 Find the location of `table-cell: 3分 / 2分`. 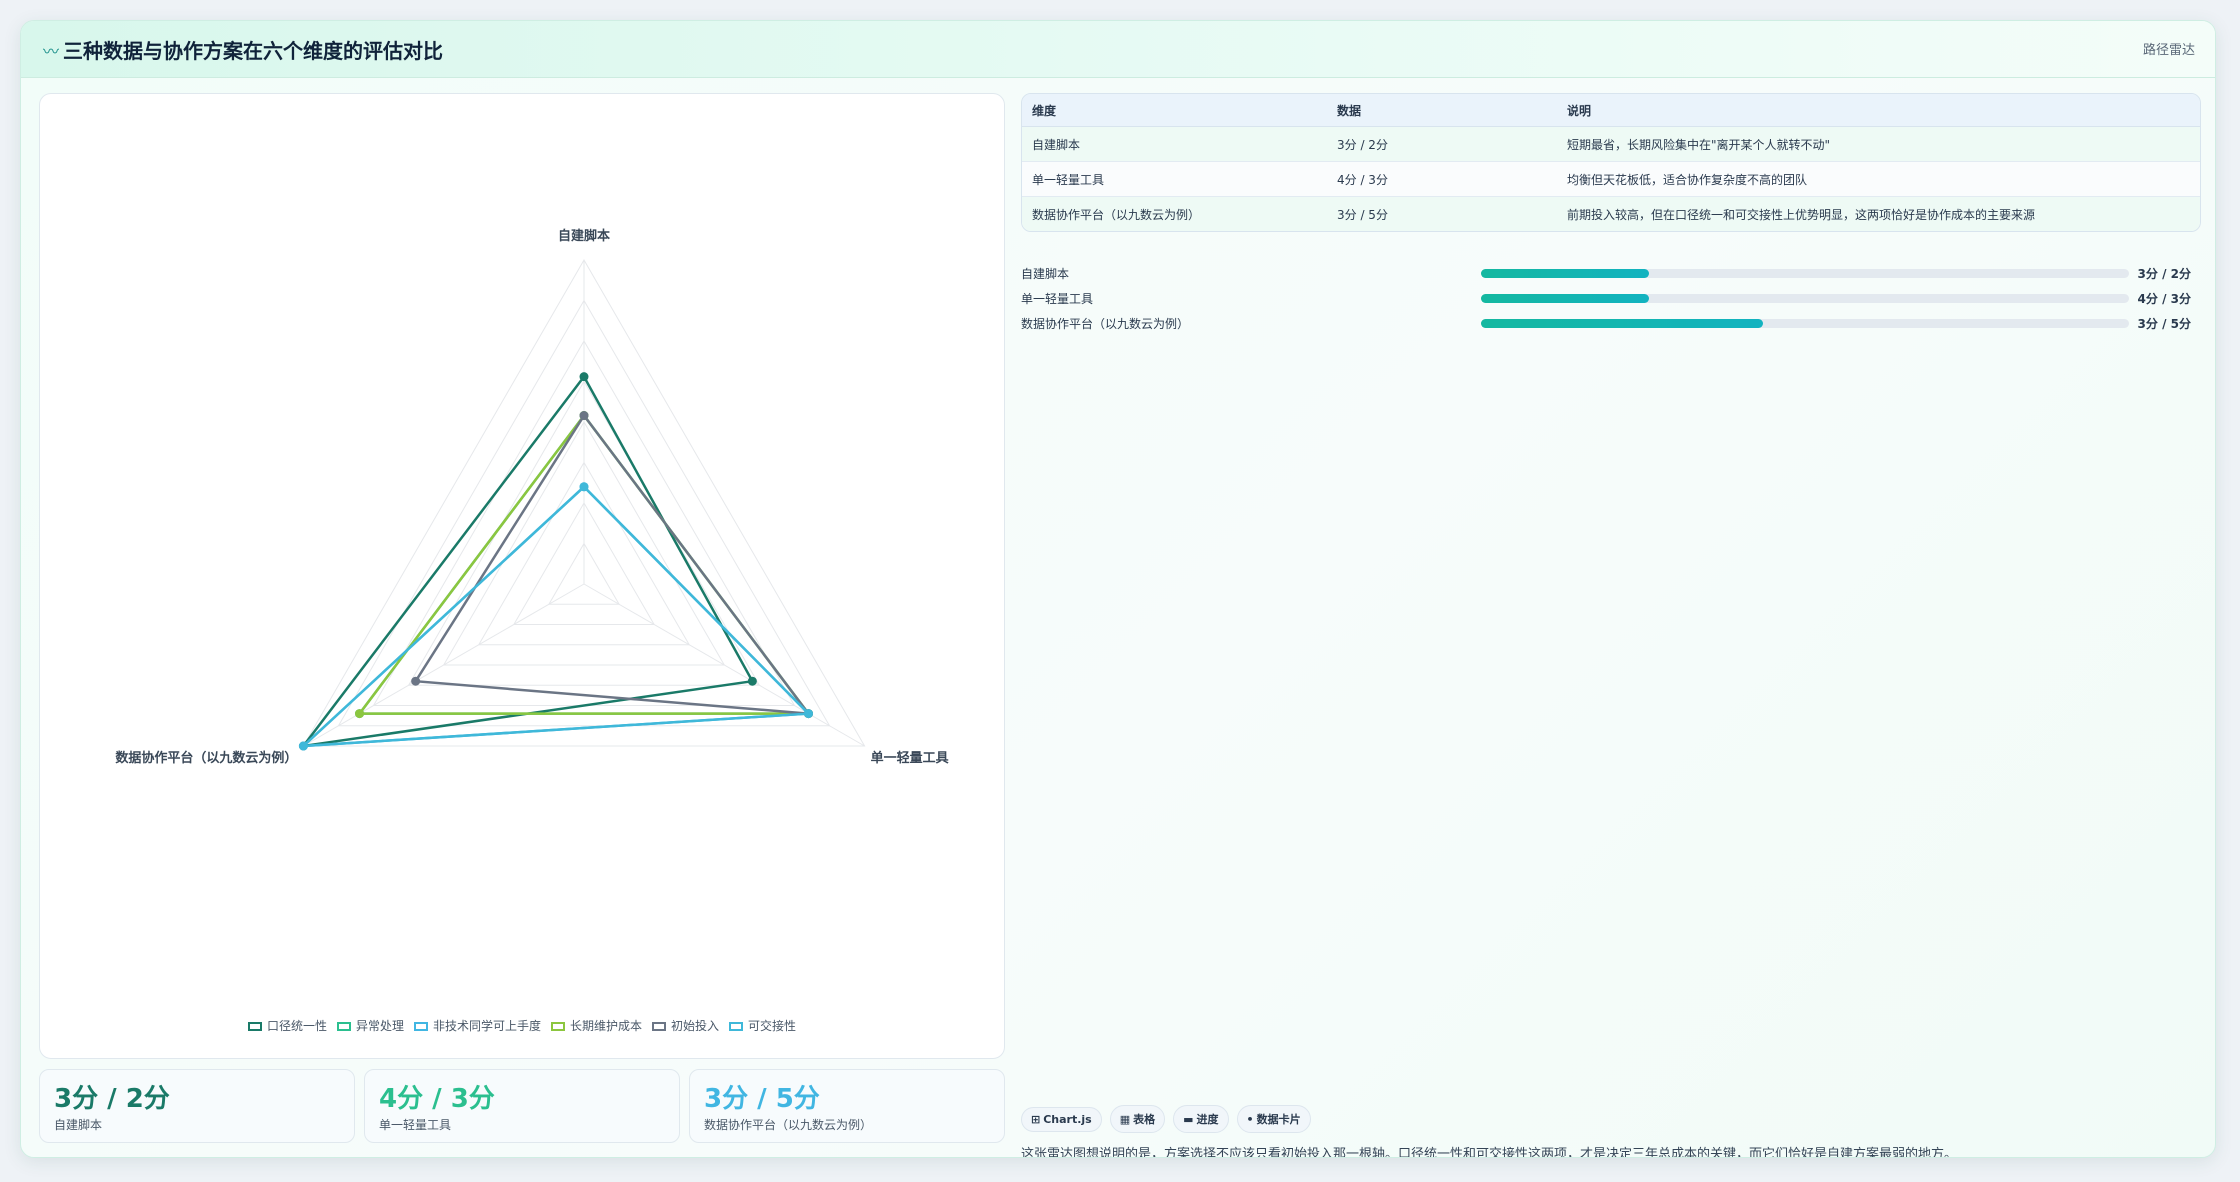

table-cell: 3分 / 2分 is located at coordinates (1442, 144).